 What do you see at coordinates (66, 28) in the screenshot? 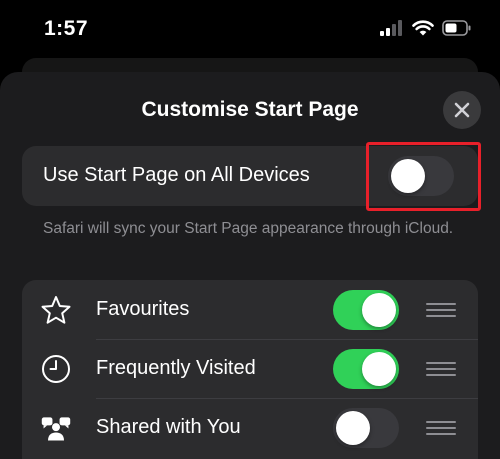
I see `status-time: 1:57` at bounding box center [66, 28].